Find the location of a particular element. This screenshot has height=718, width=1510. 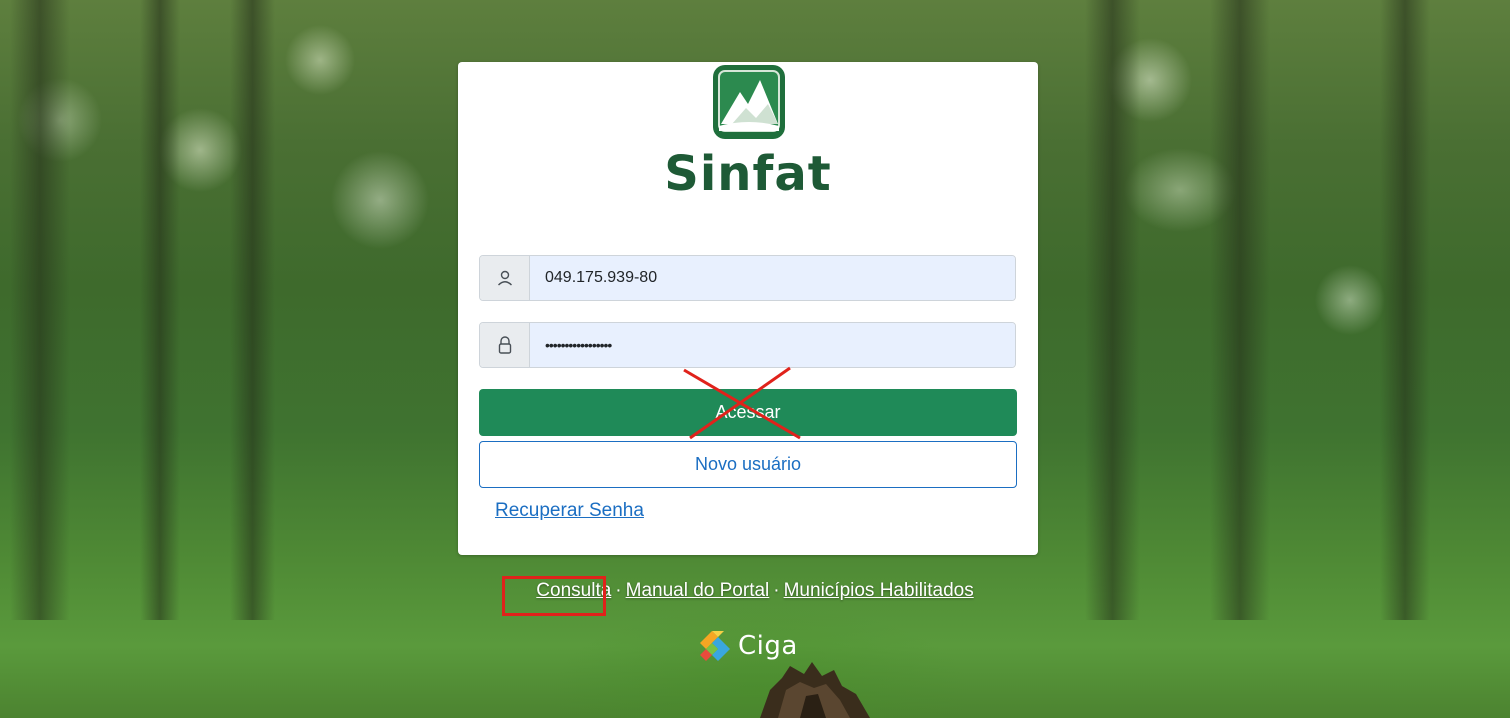

ciga-logo: Ciga is located at coordinates (748, 646).